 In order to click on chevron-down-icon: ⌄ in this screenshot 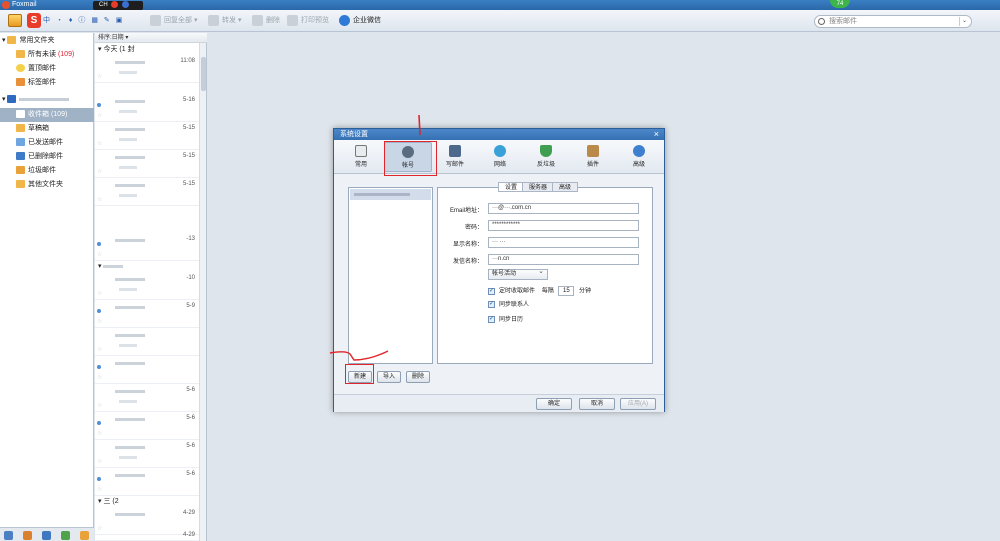, I will do `click(964, 21)`.